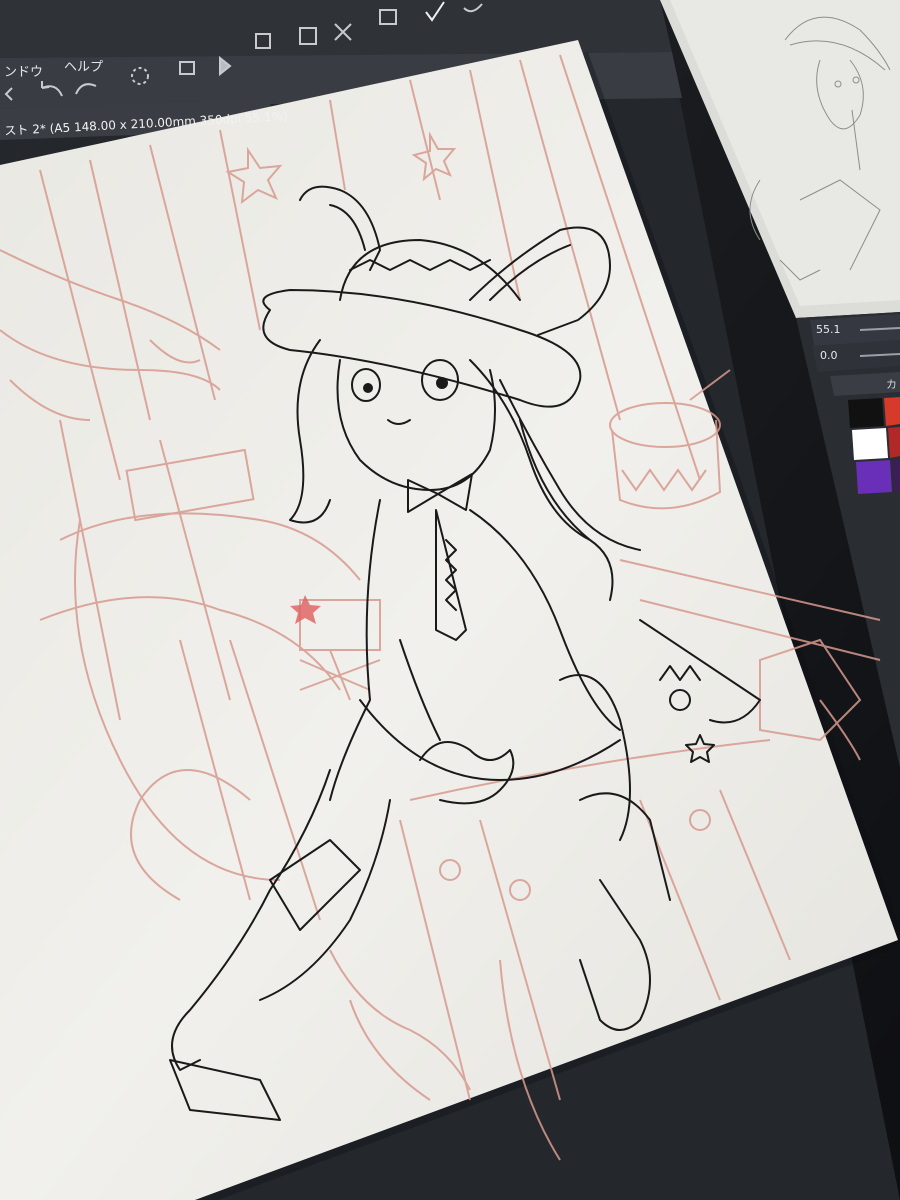  What do you see at coordinates (83, 65) in the screenshot?
I see `menu-help: ヘルプ` at bounding box center [83, 65].